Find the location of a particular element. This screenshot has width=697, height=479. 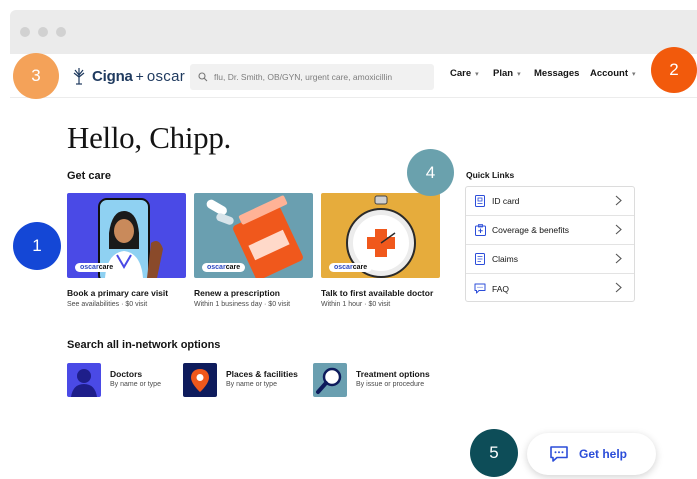

nav-account: Account ▾ is located at coordinates (613, 73).